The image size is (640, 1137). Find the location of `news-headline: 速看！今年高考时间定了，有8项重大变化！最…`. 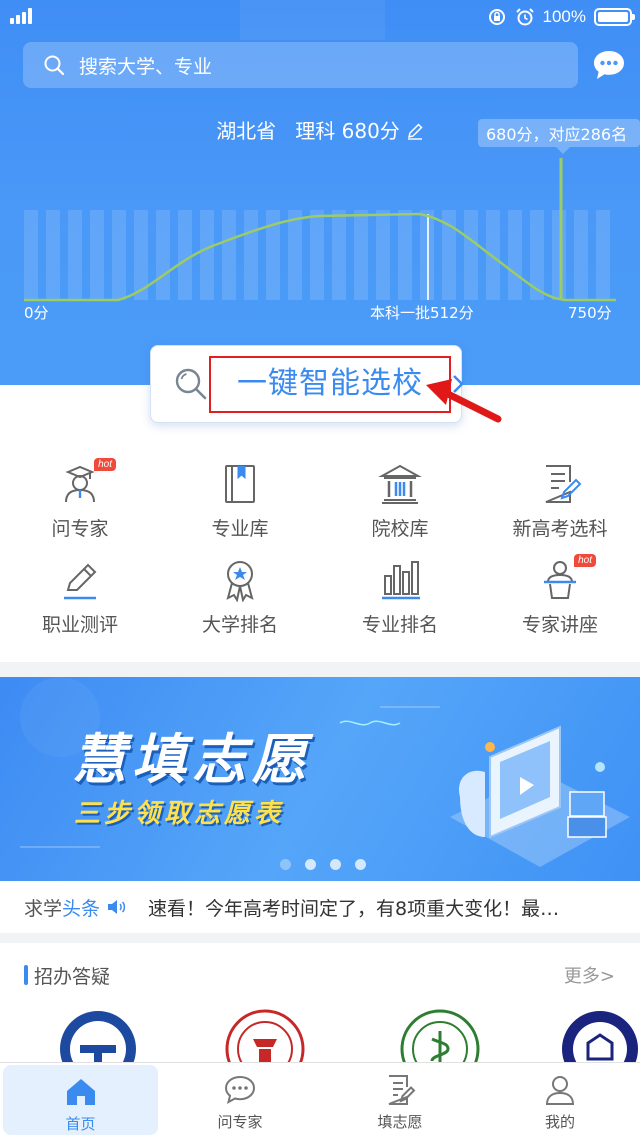

news-headline: 速看！今年高考时间定了，有8项重大变化！最… is located at coordinates (373, 907).